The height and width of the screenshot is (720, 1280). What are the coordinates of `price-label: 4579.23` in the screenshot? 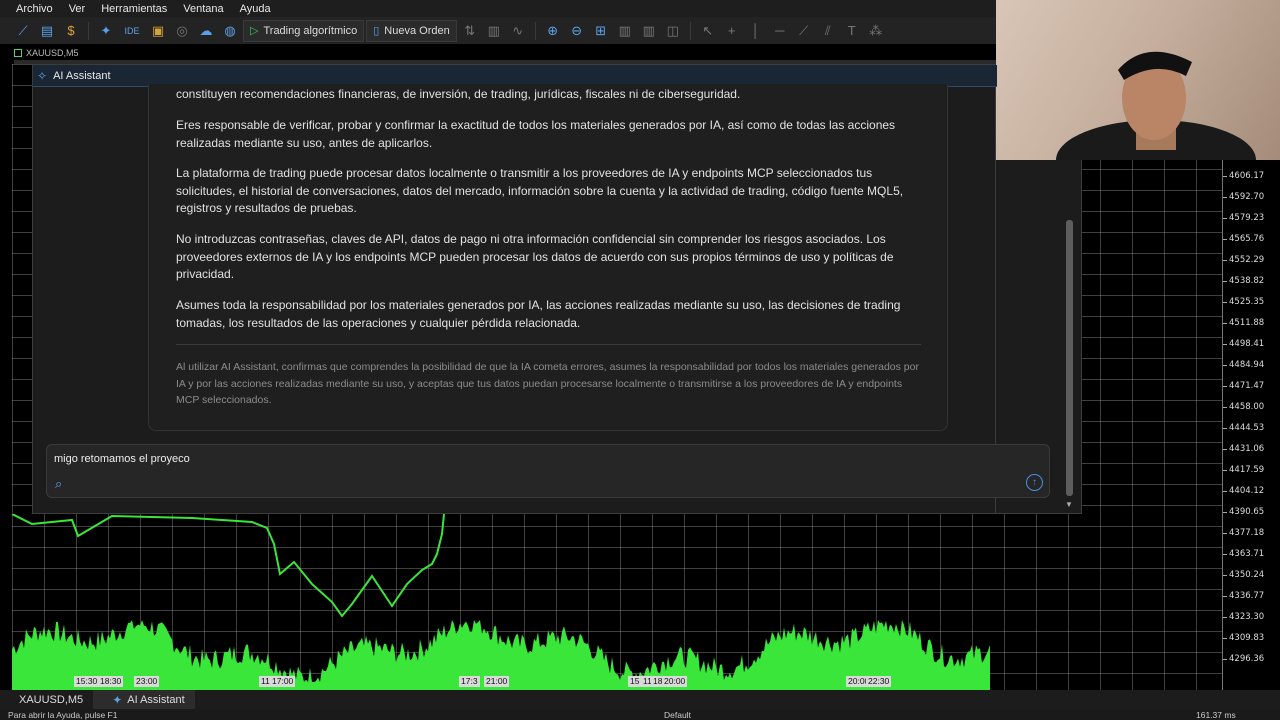 It's located at (1243, 218).